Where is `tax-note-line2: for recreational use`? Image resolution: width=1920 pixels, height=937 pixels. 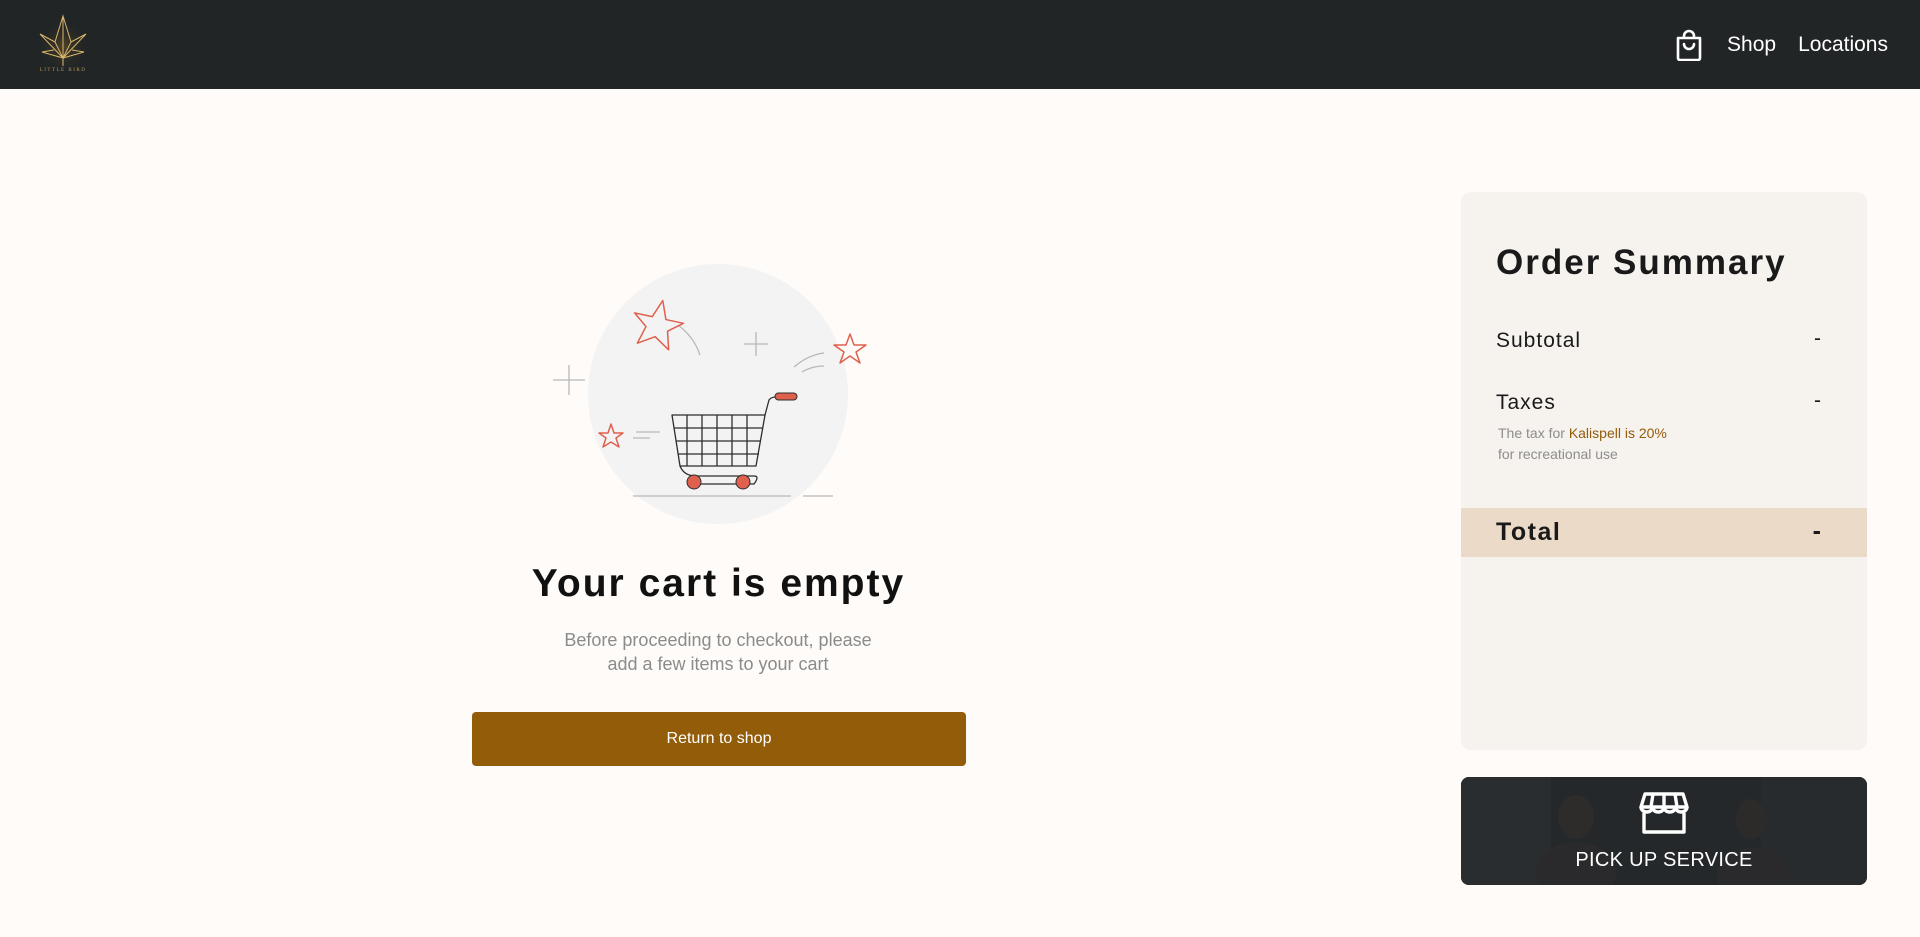 tax-note-line2: for recreational use is located at coordinates (1558, 454).